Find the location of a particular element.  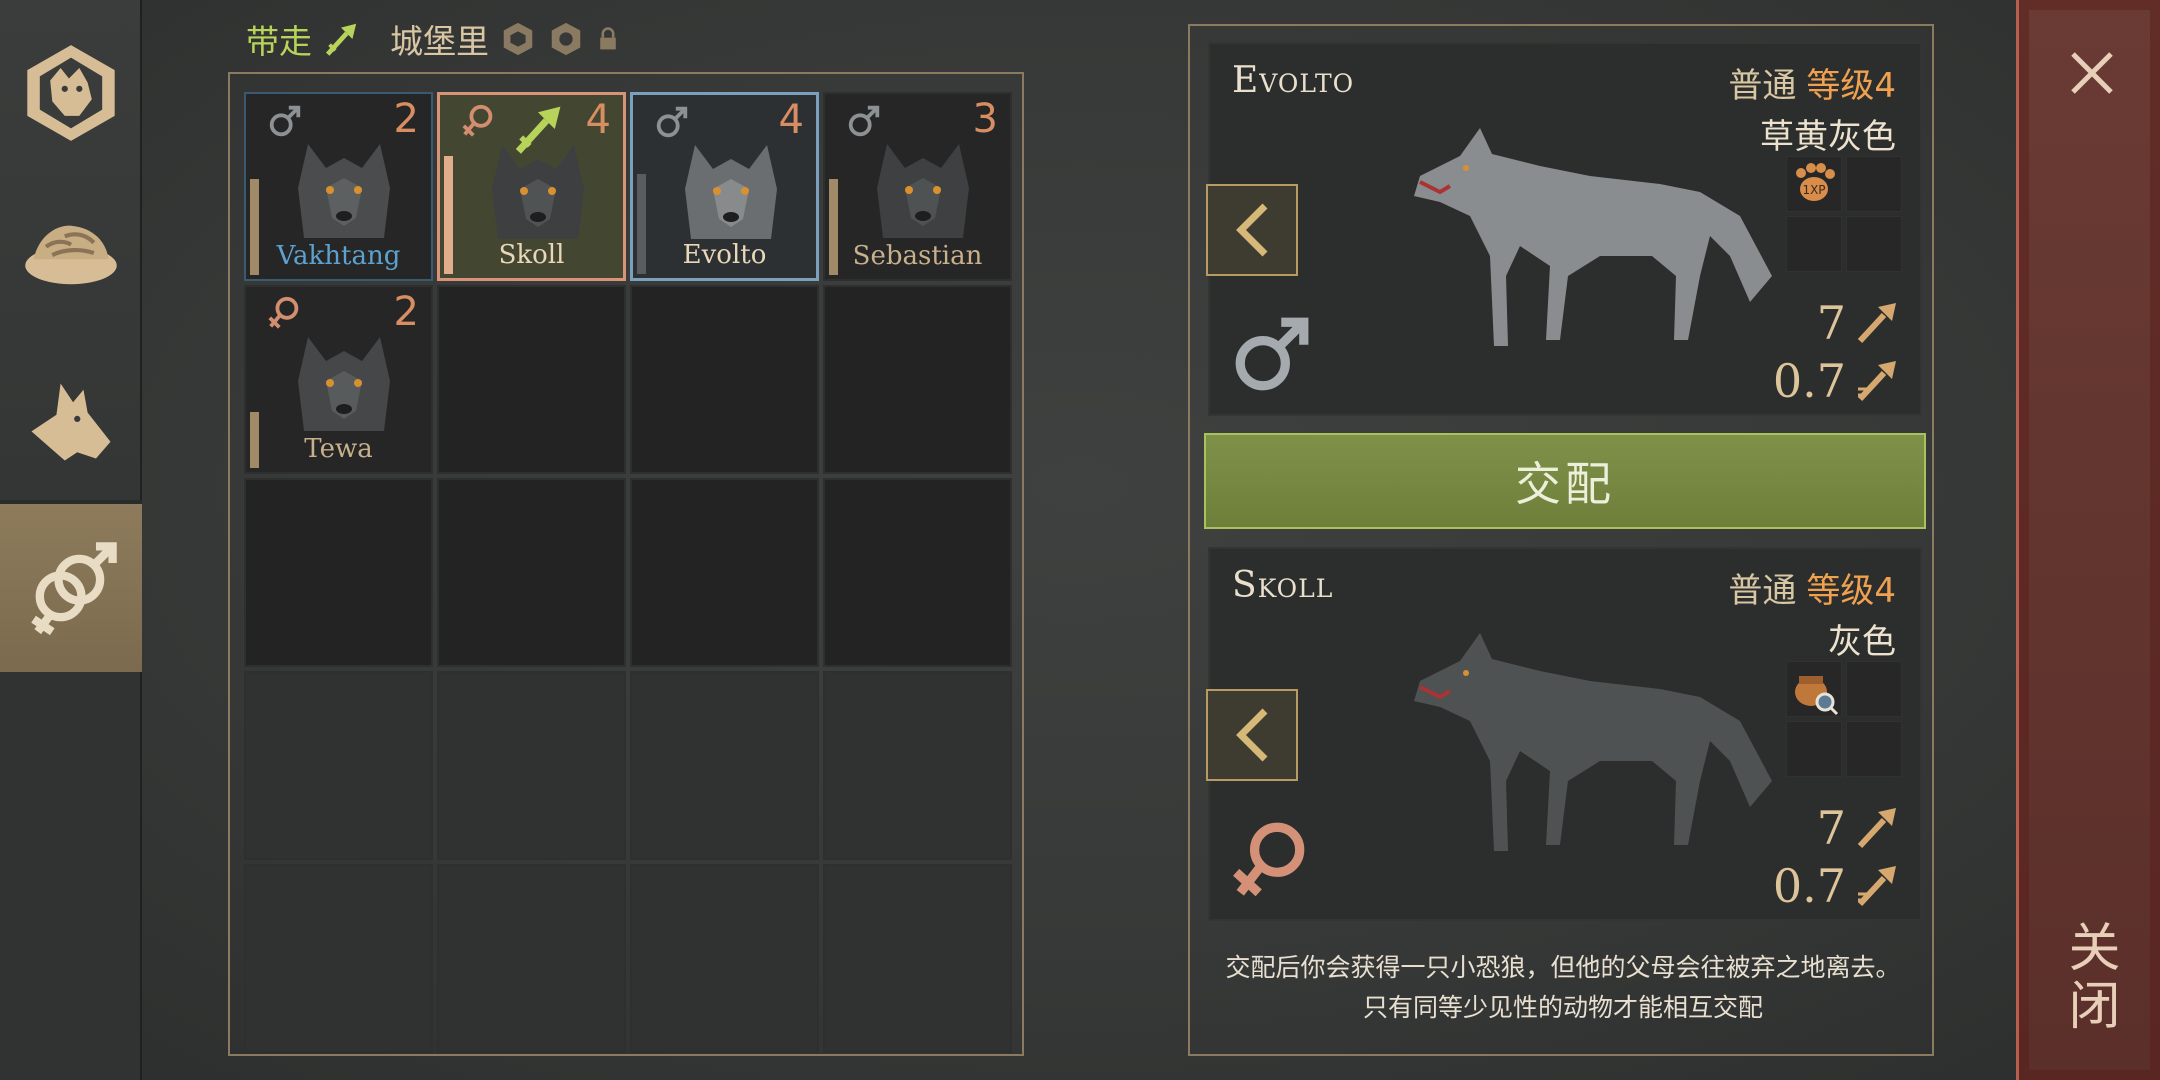

castle-filter-label: 城堡里 is located at coordinates (439, 39).